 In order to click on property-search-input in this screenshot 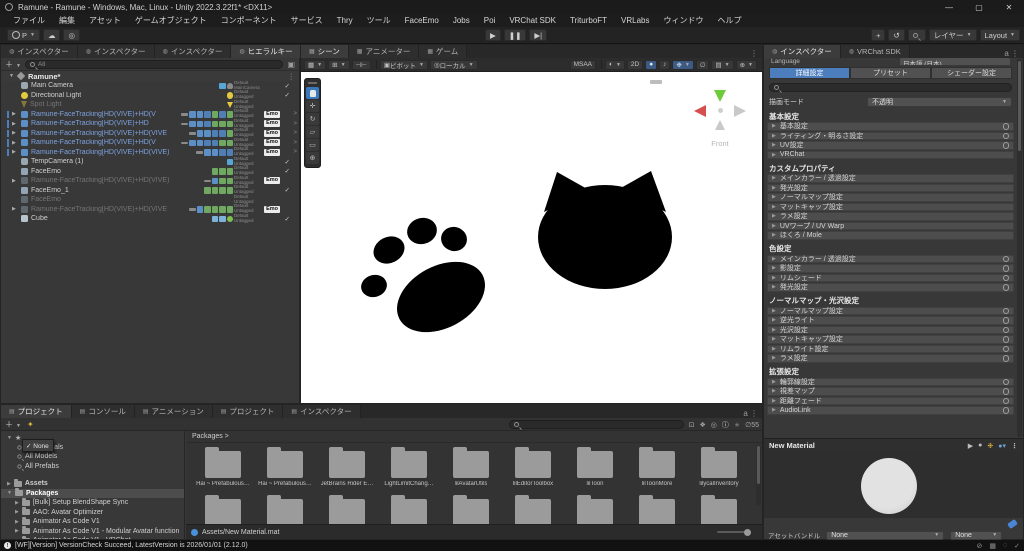, I will do `click(890, 87)`.